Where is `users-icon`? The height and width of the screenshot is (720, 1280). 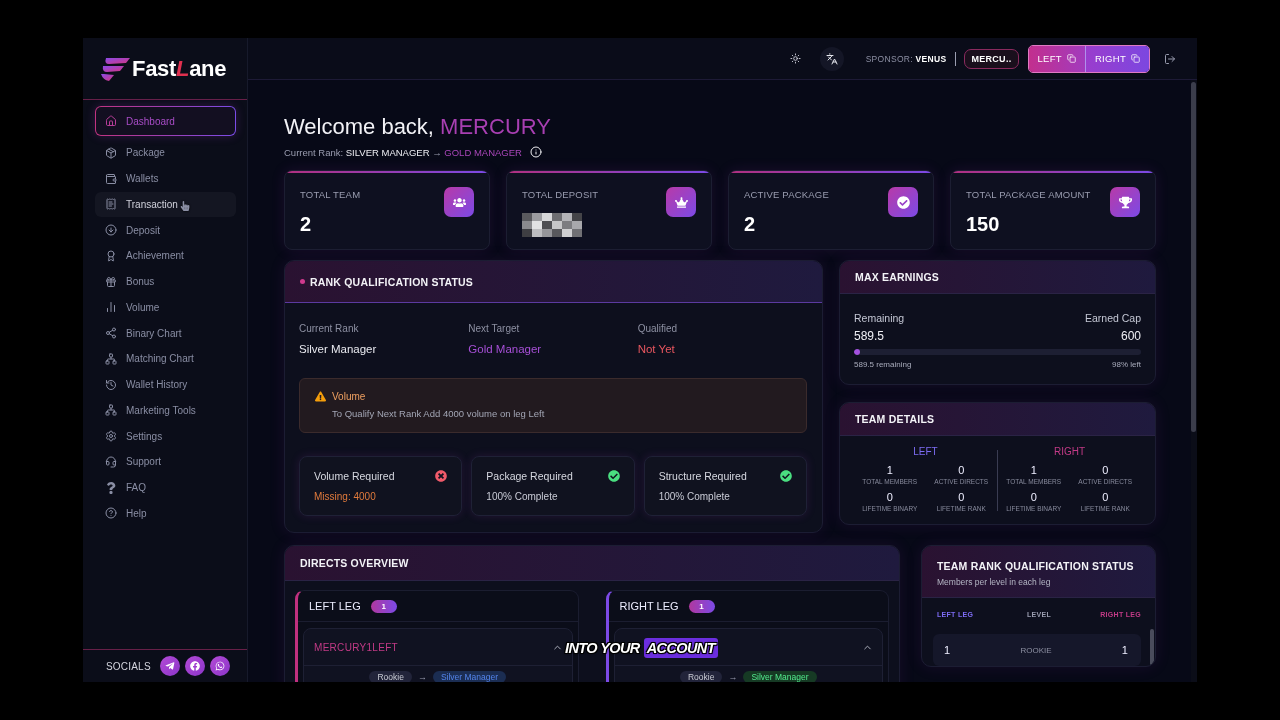
users-icon is located at coordinates (459, 202).